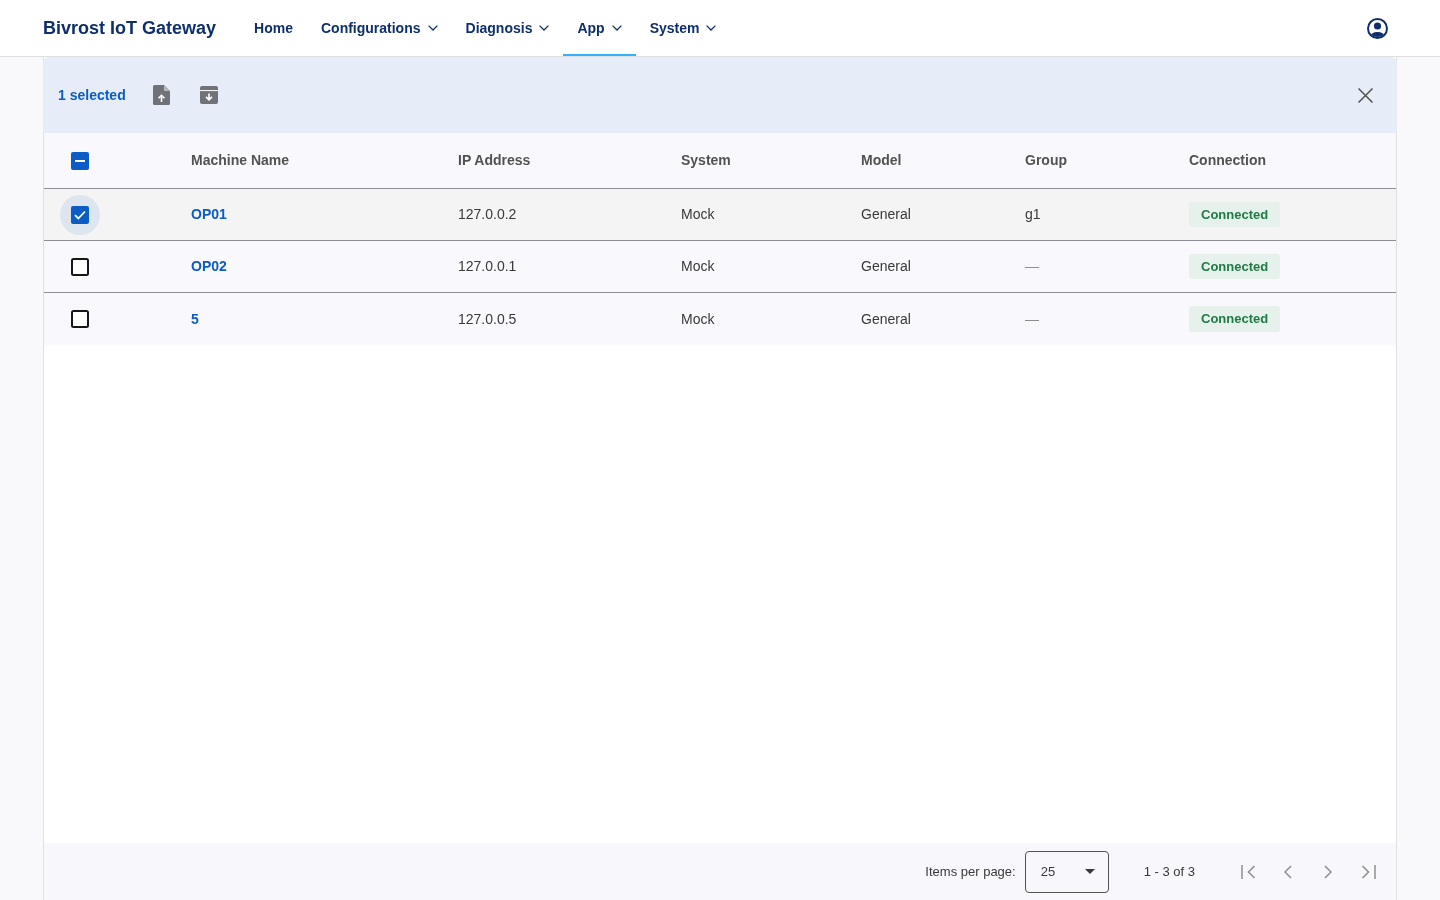 This screenshot has height=900, width=1440. What do you see at coordinates (1089, 871) in the screenshot?
I see `caret-down-icon` at bounding box center [1089, 871].